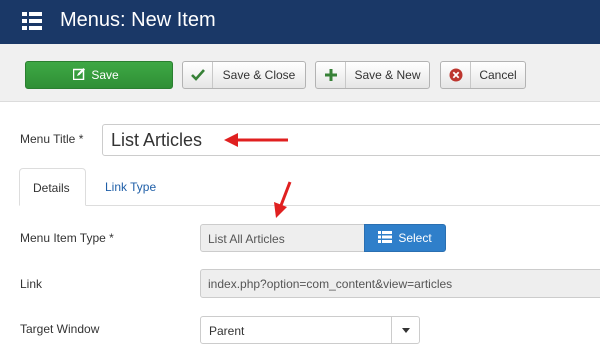 The height and width of the screenshot is (362, 600). What do you see at coordinates (259, 75) in the screenshot?
I see `save-close-label: Save & Close` at bounding box center [259, 75].